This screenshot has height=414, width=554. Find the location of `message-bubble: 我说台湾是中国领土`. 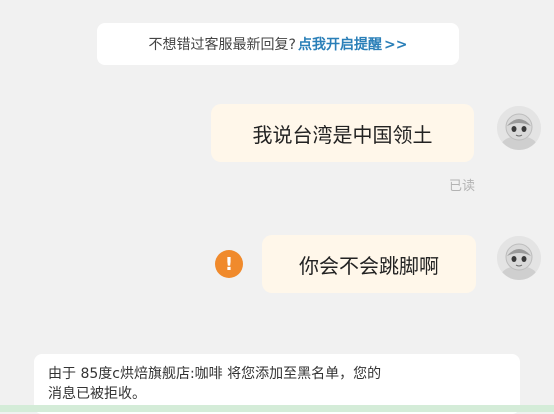

message-bubble: 我说台湾是中国领土 is located at coordinates (342, 133).